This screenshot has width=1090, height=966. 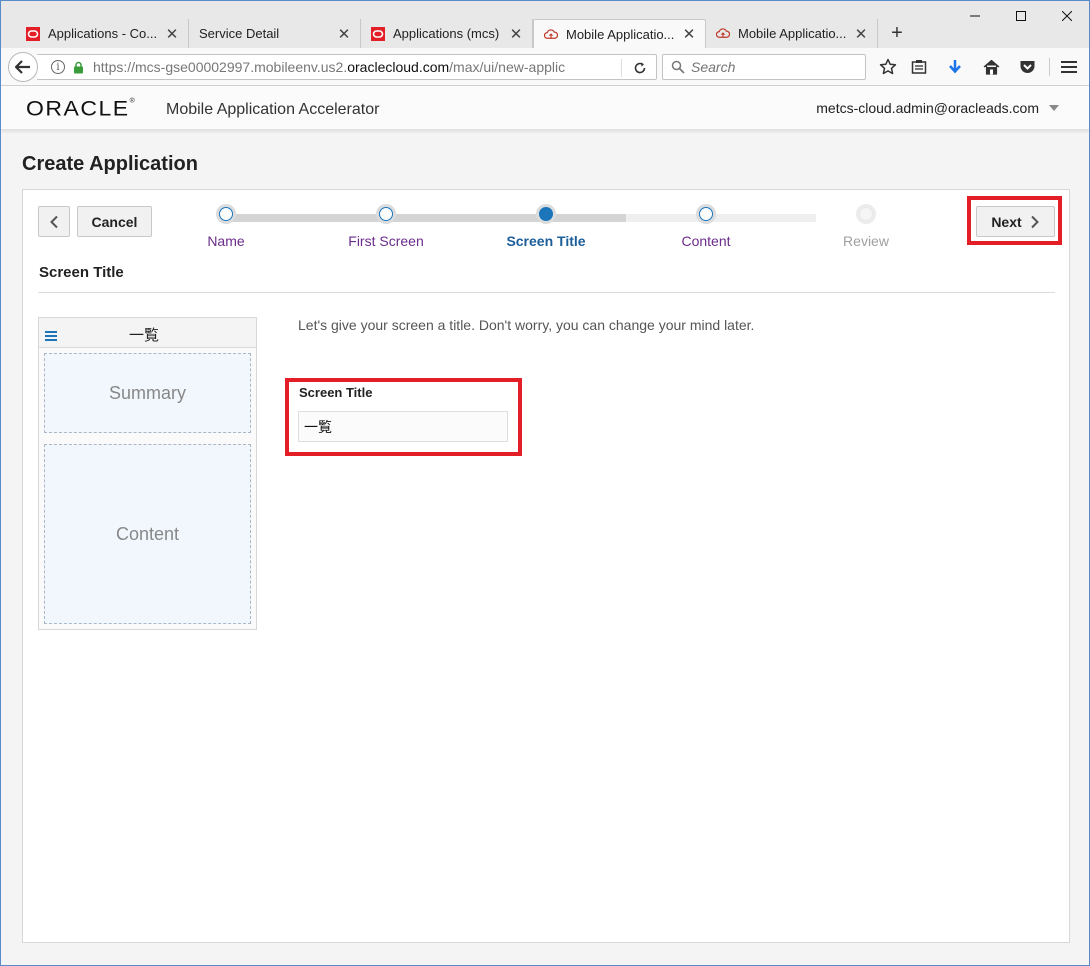 What do you see at coordinates (110, 164) in the screenshot?
I see `page-title: Create Application` at bounding box center [110, 164].